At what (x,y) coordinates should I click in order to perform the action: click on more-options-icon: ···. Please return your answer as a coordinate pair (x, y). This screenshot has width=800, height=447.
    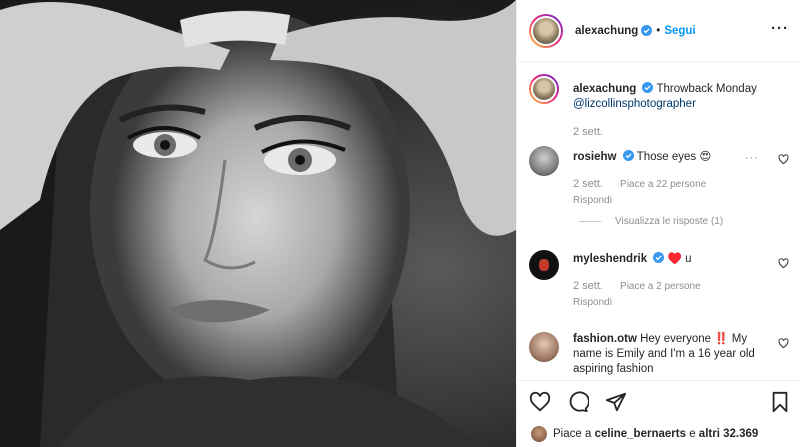
    Looking at the image, I should click on (780, 28).